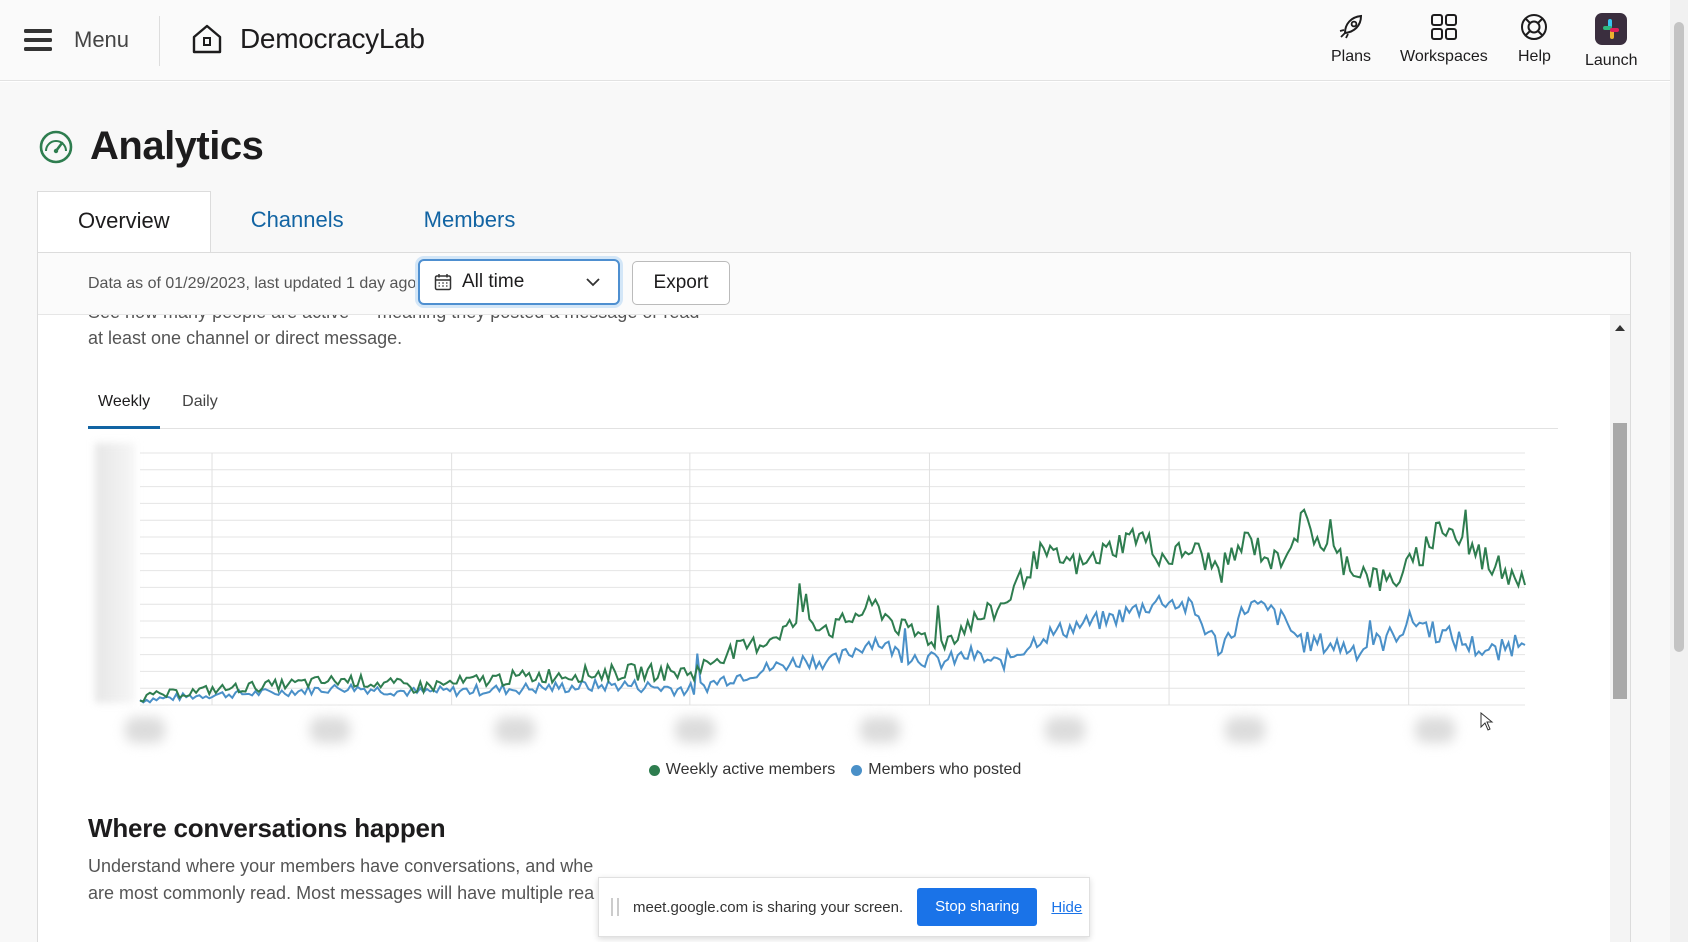  I want to click on legend-label-active: Weekly active members, so click(750, 769).